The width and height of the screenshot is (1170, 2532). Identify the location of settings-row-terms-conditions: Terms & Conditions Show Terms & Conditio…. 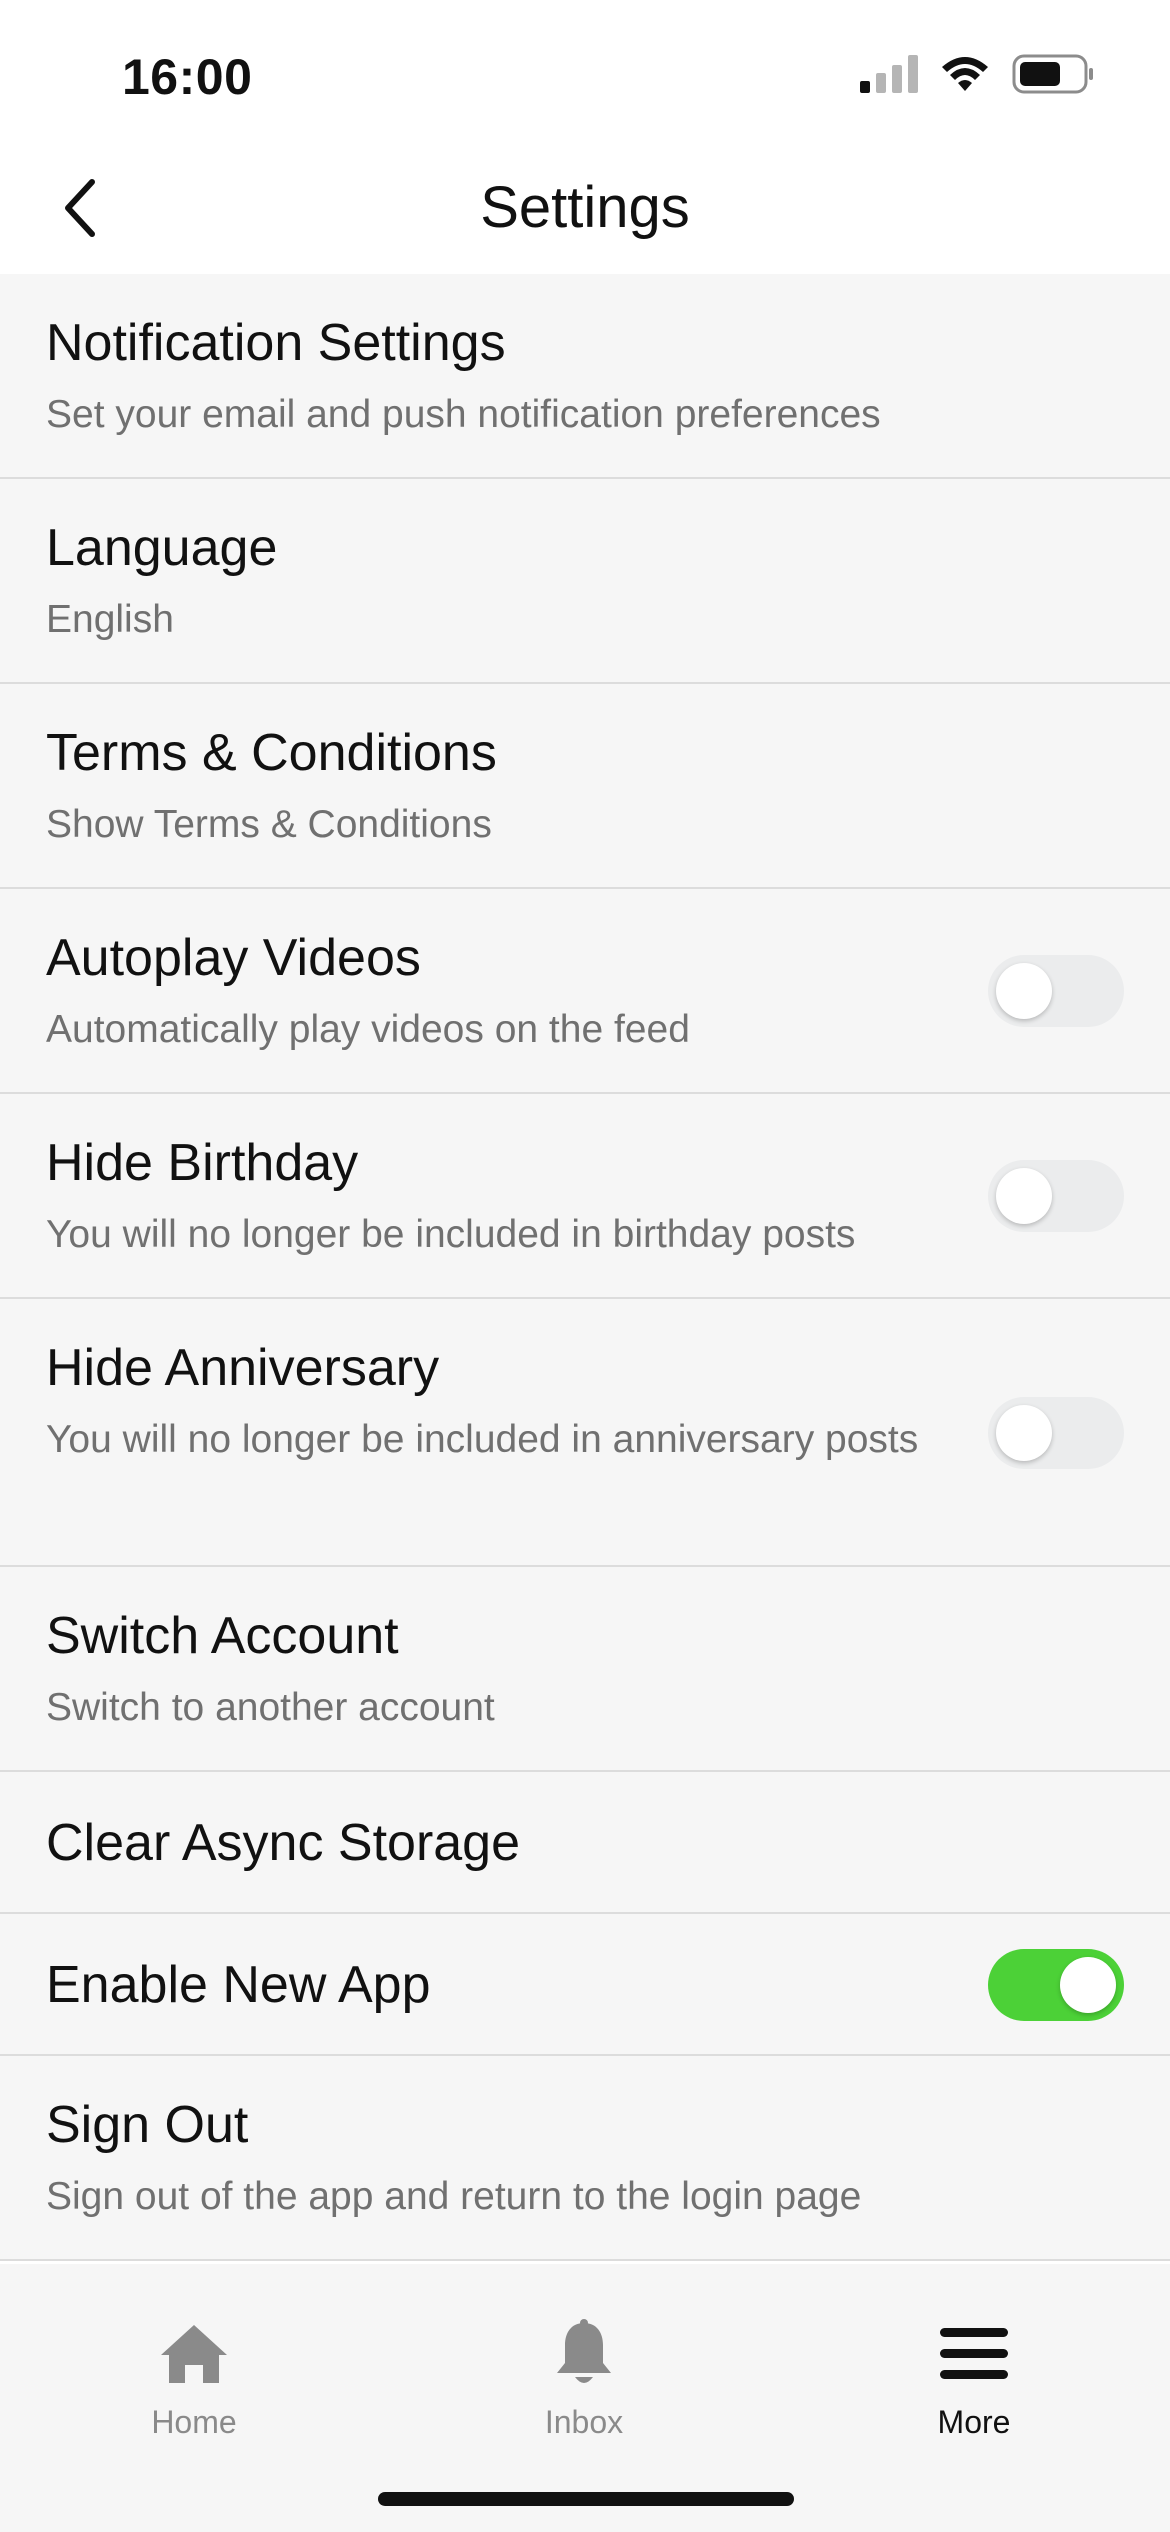
(585, 786).